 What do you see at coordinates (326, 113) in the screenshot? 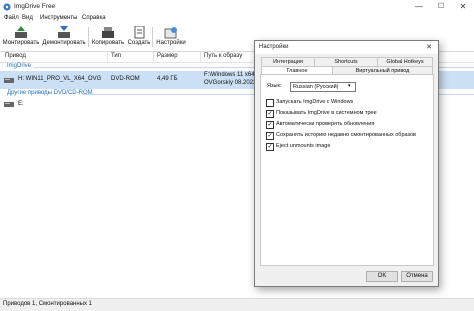
I see `option-label: Показывать ImgDrive в системном трее` at bounding box center [326, 113].